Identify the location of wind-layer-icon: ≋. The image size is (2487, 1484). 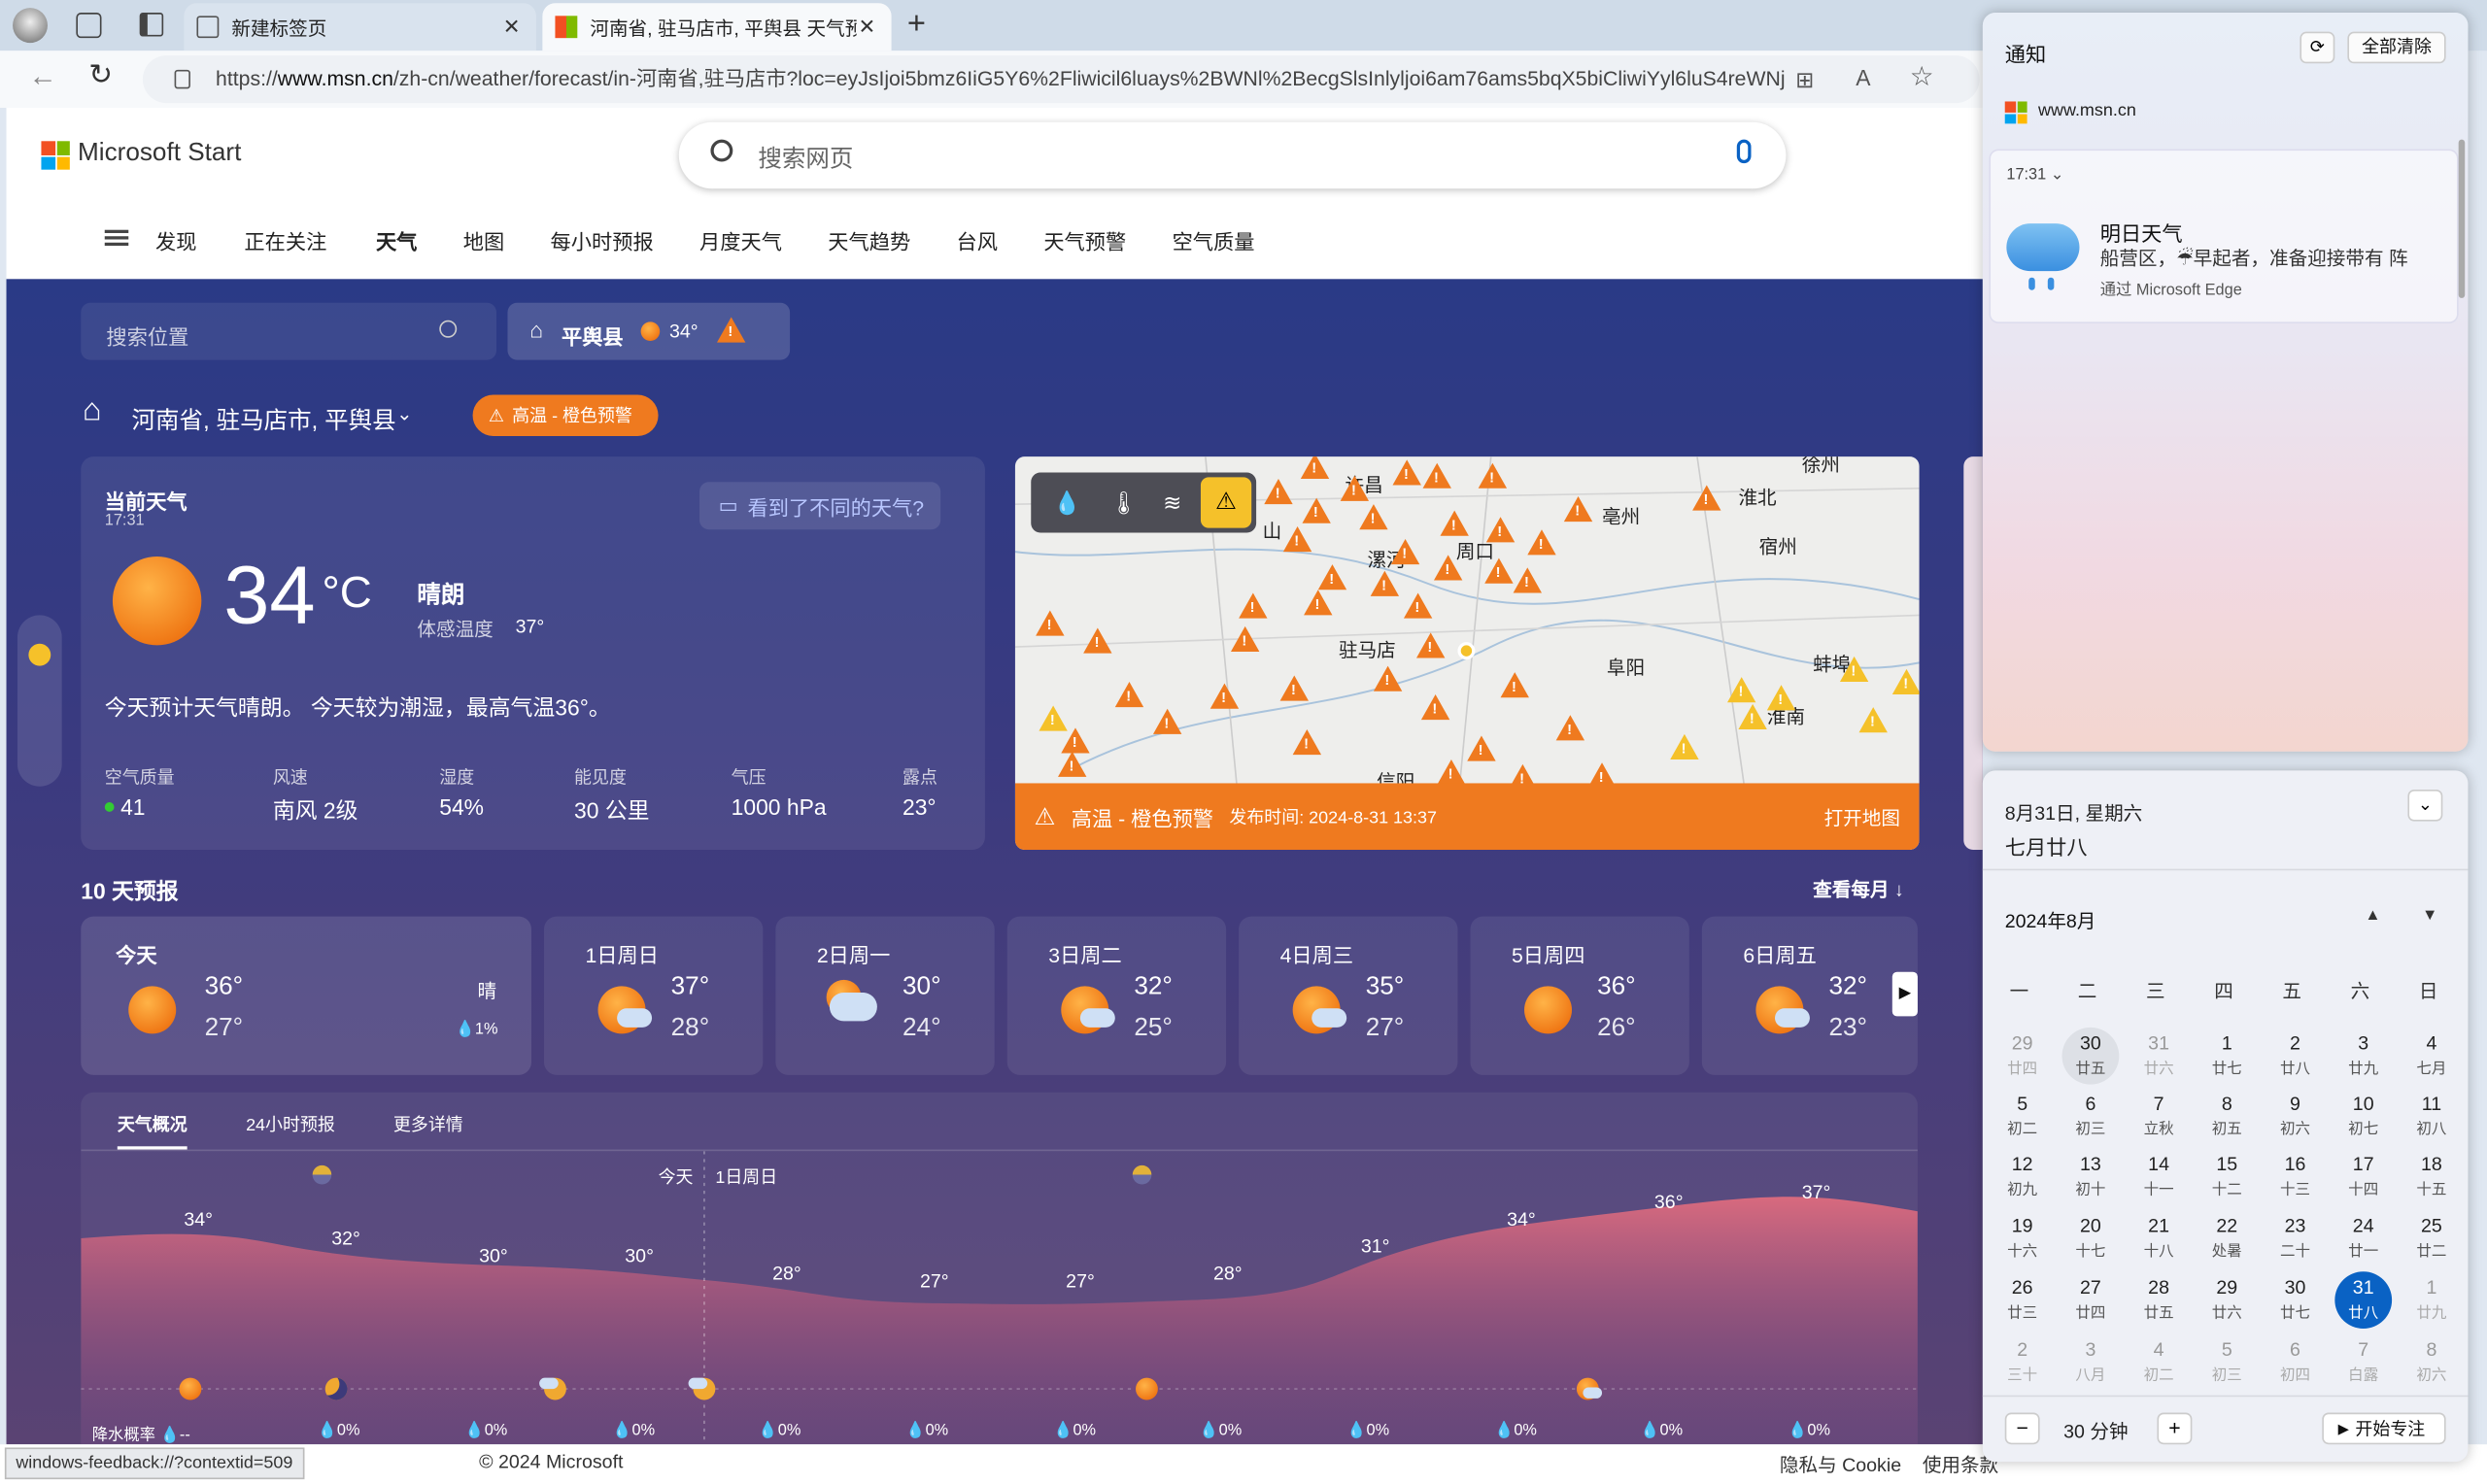
(1172, 503).